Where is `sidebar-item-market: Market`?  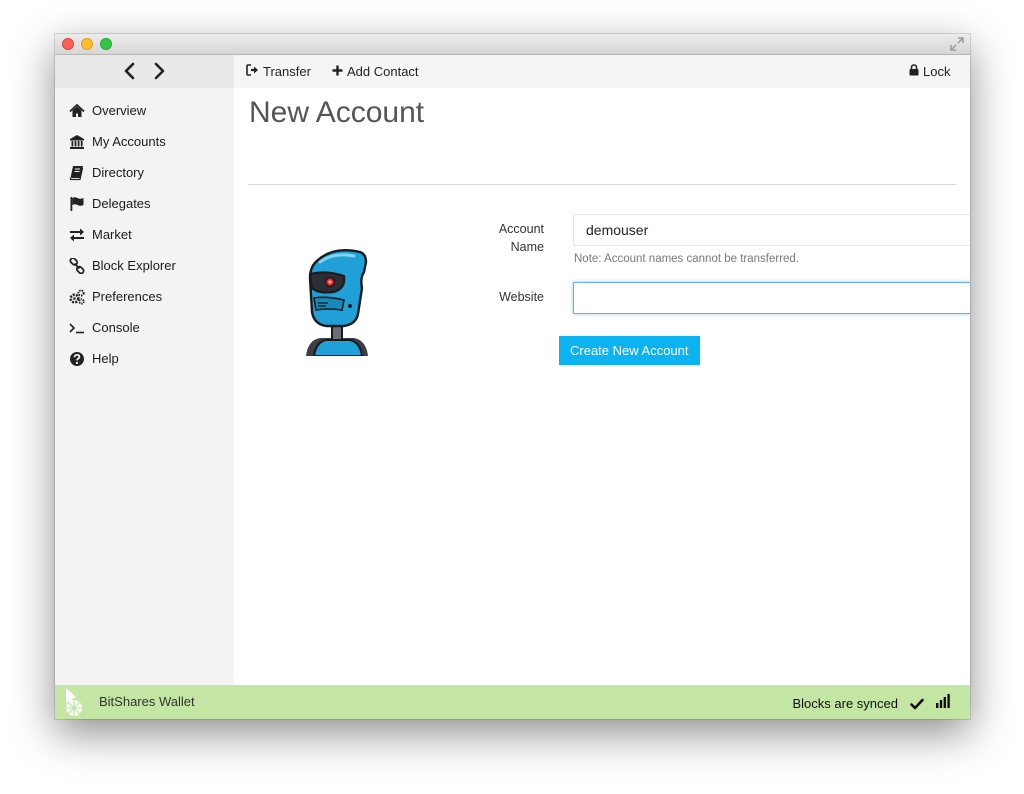 sidebar-item-market: Market is located at coordinates (100, 235).